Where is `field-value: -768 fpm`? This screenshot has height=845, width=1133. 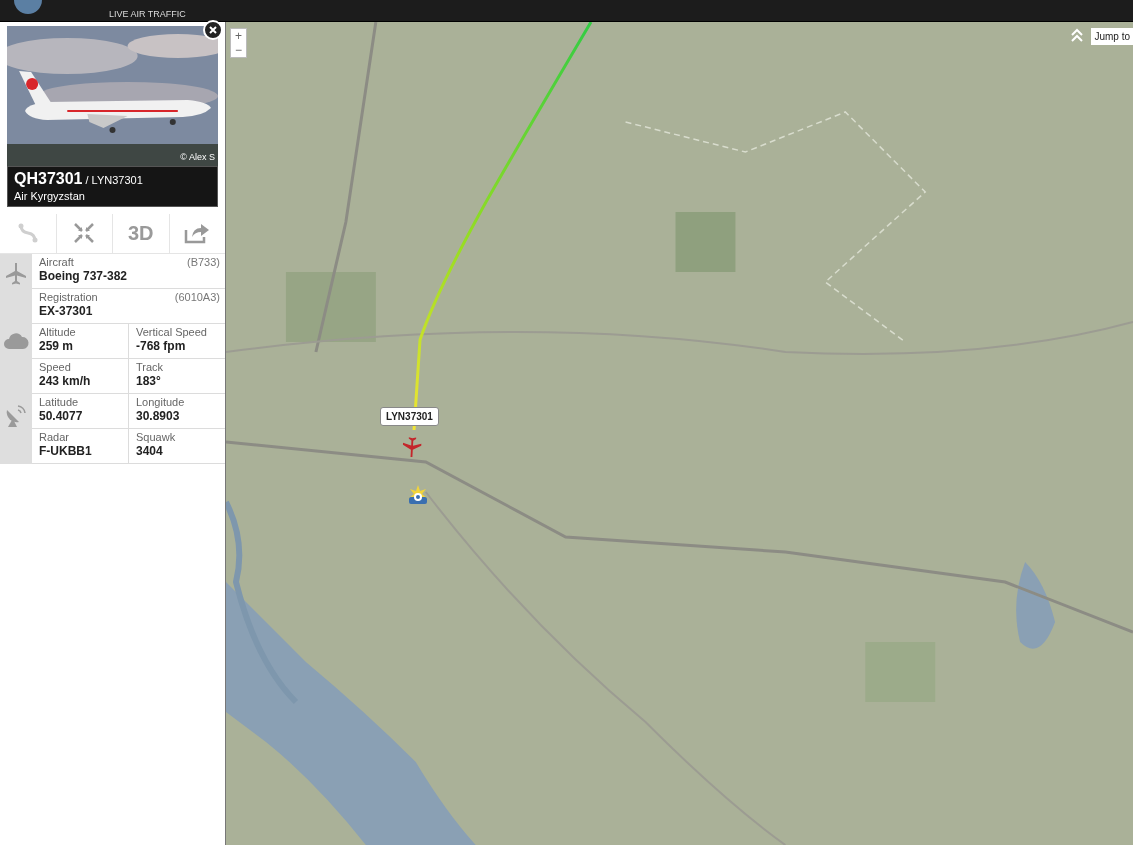
field-value: -768 fpm is located at coordinates (161, 346).